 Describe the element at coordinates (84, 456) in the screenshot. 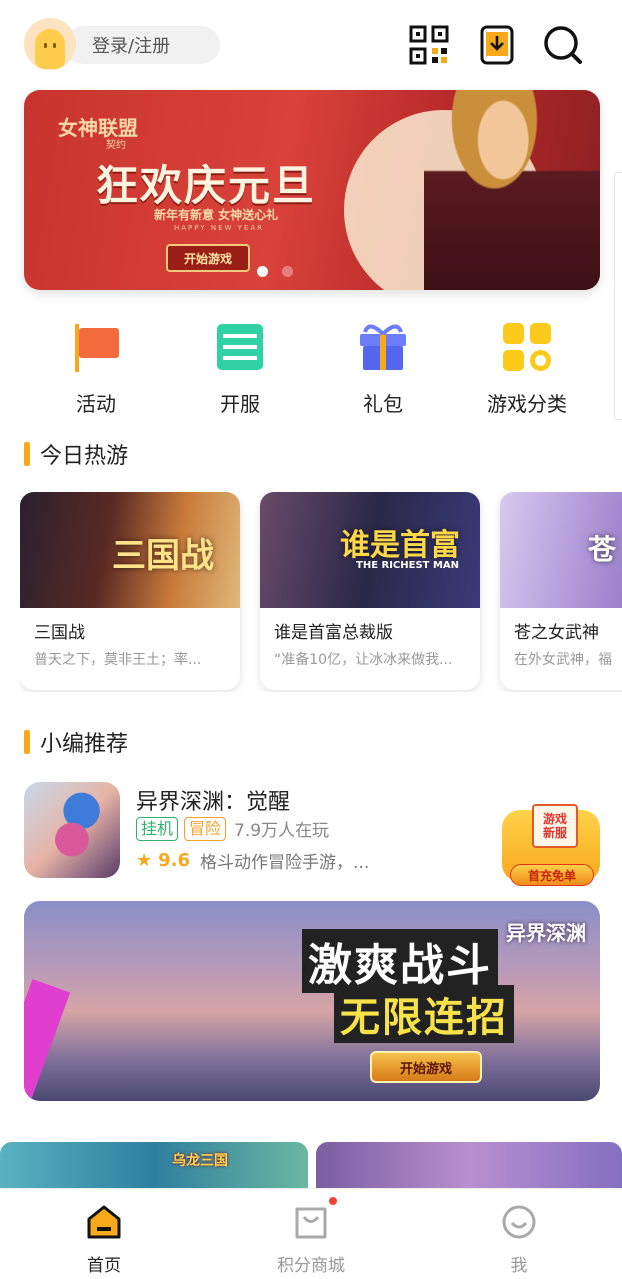

I see `section-title-text: 今日热游` at that location.